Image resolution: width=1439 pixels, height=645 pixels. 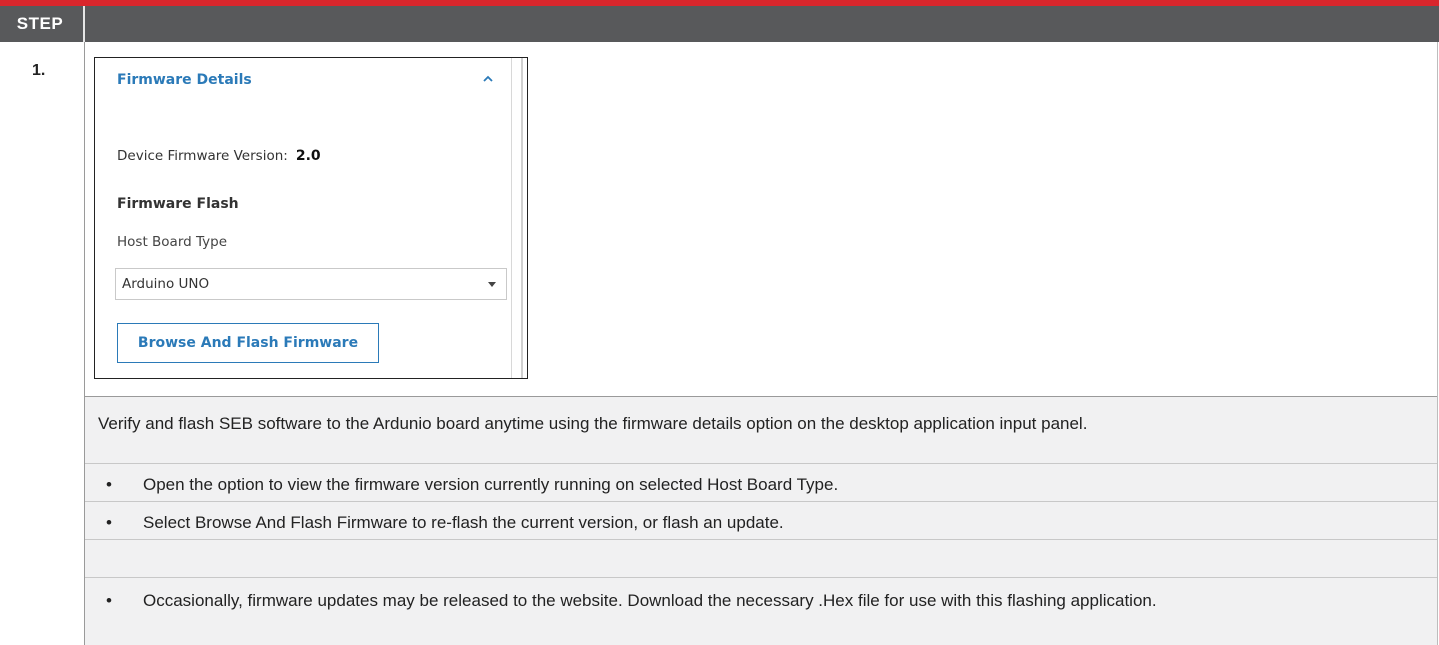 I want to click on host-board-type-select: Arduino UNO, so click(x=311, y=284).